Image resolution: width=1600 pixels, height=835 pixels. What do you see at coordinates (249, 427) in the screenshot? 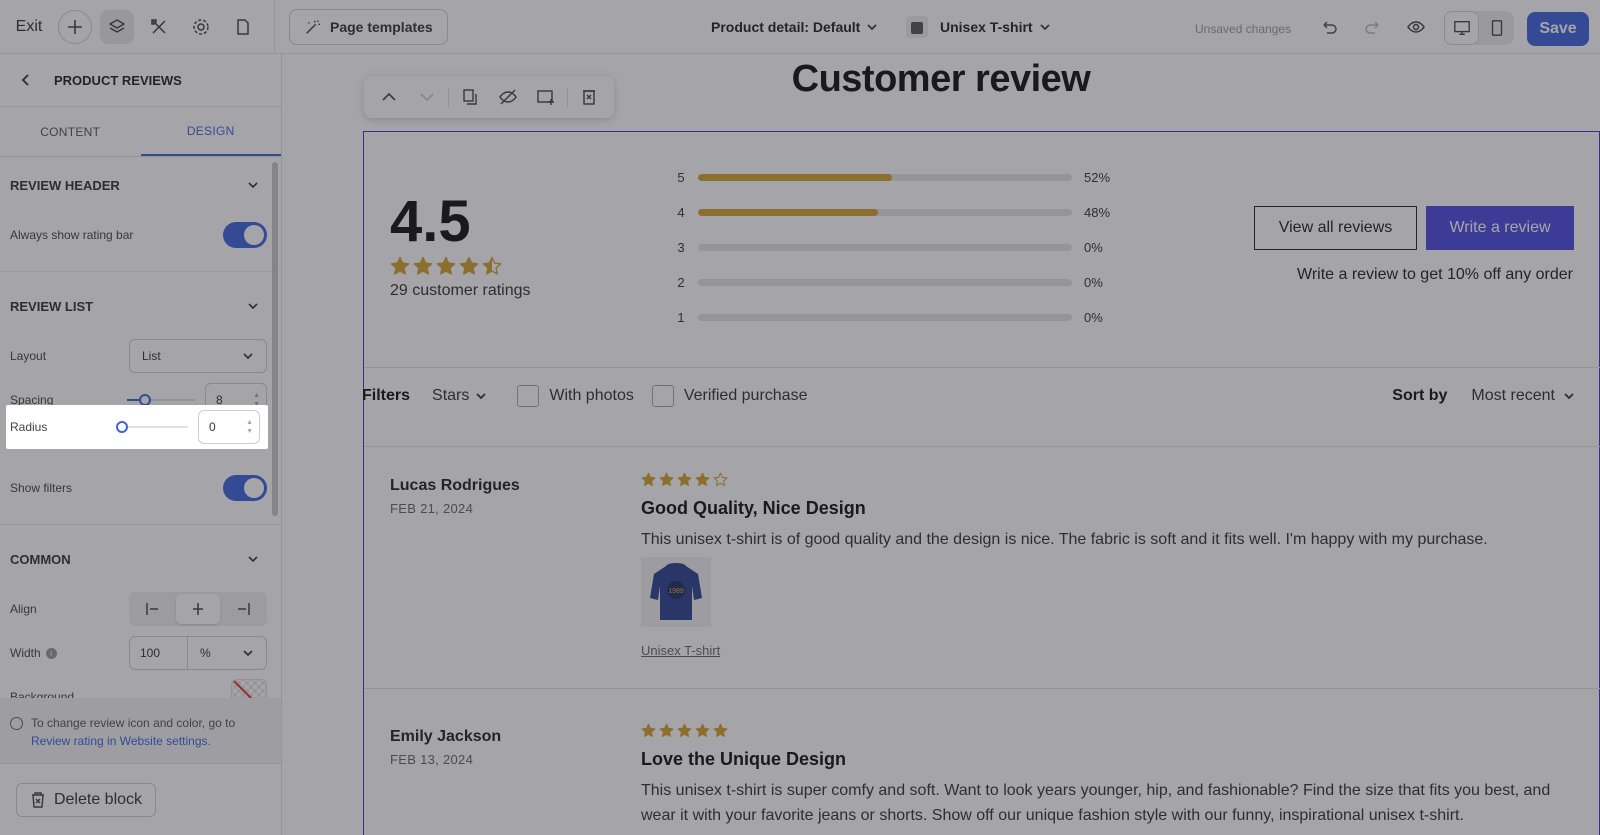
I see `stepper-arrows-icon: ▲▼` at bounding box center [249, 427].